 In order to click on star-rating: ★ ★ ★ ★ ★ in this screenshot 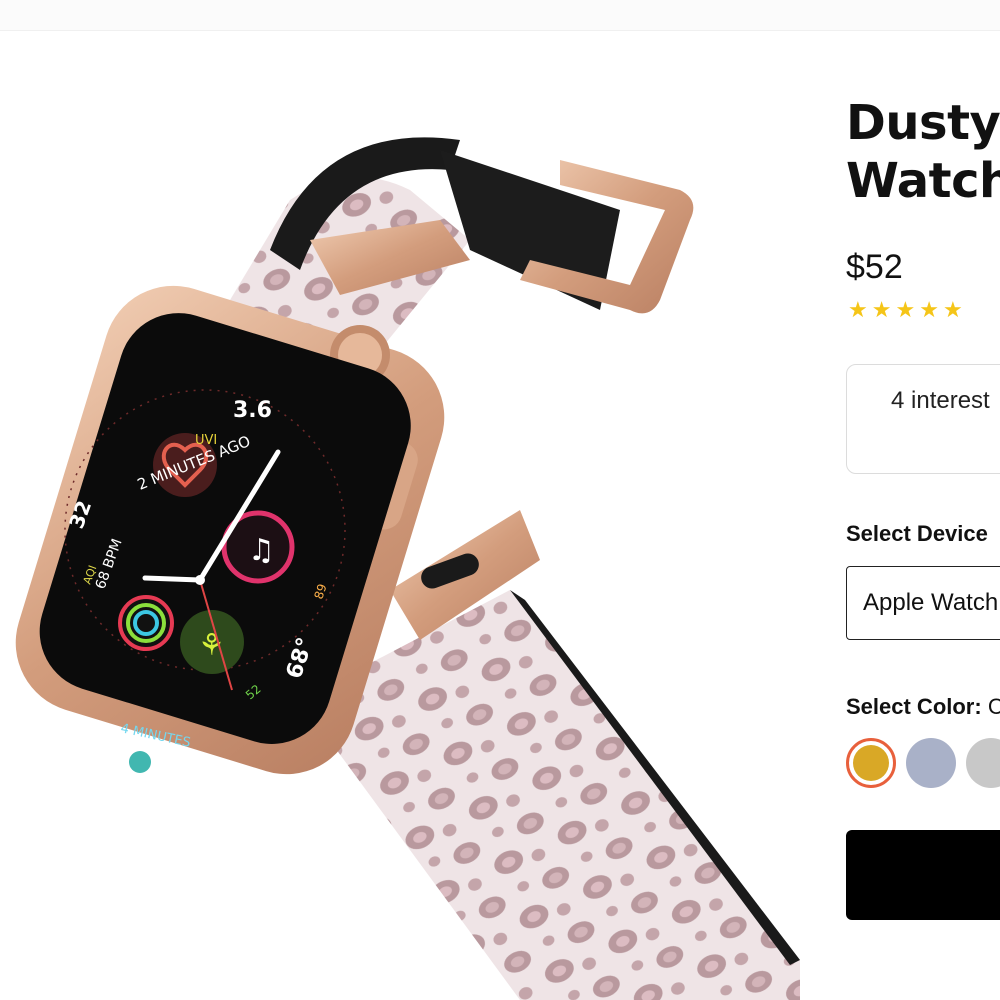, I will do `click(905, 310)`.